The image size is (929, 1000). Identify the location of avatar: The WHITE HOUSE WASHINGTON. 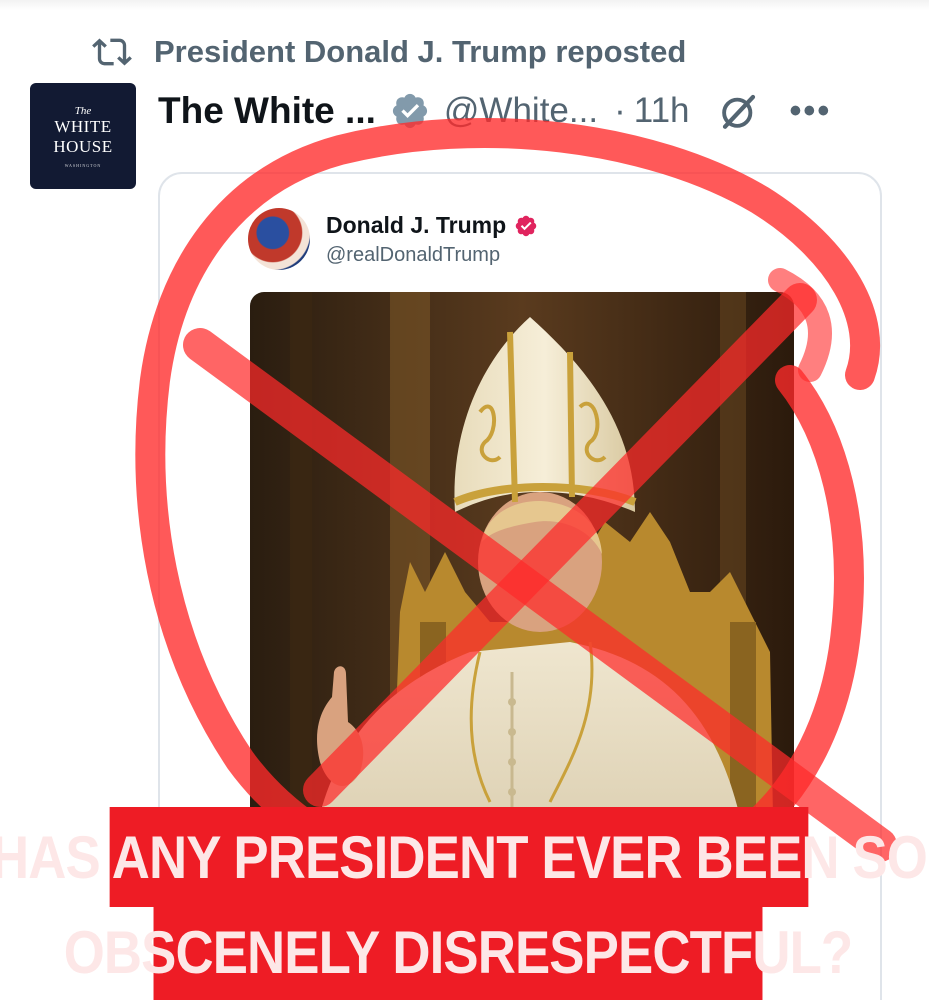
(83, 136).